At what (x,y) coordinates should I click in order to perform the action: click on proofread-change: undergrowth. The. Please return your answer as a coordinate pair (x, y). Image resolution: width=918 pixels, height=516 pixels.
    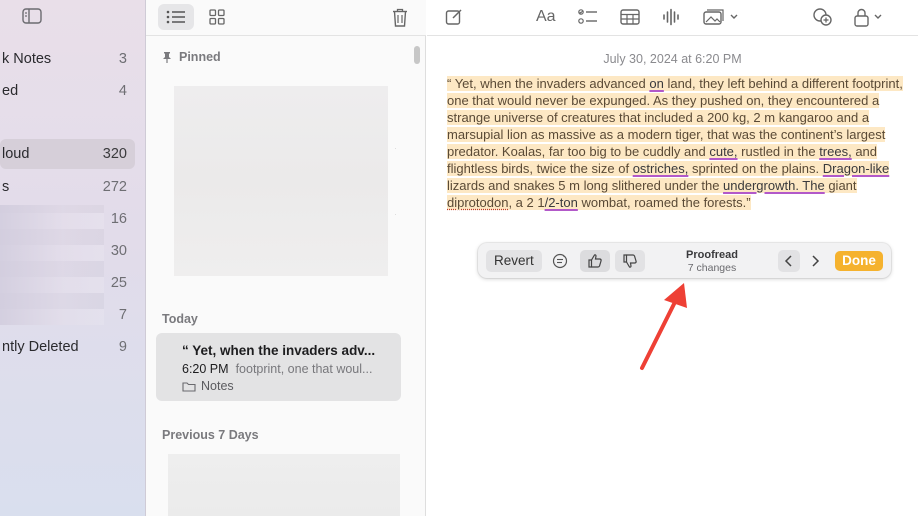
    Looking at the image, I should click on (774, 185).